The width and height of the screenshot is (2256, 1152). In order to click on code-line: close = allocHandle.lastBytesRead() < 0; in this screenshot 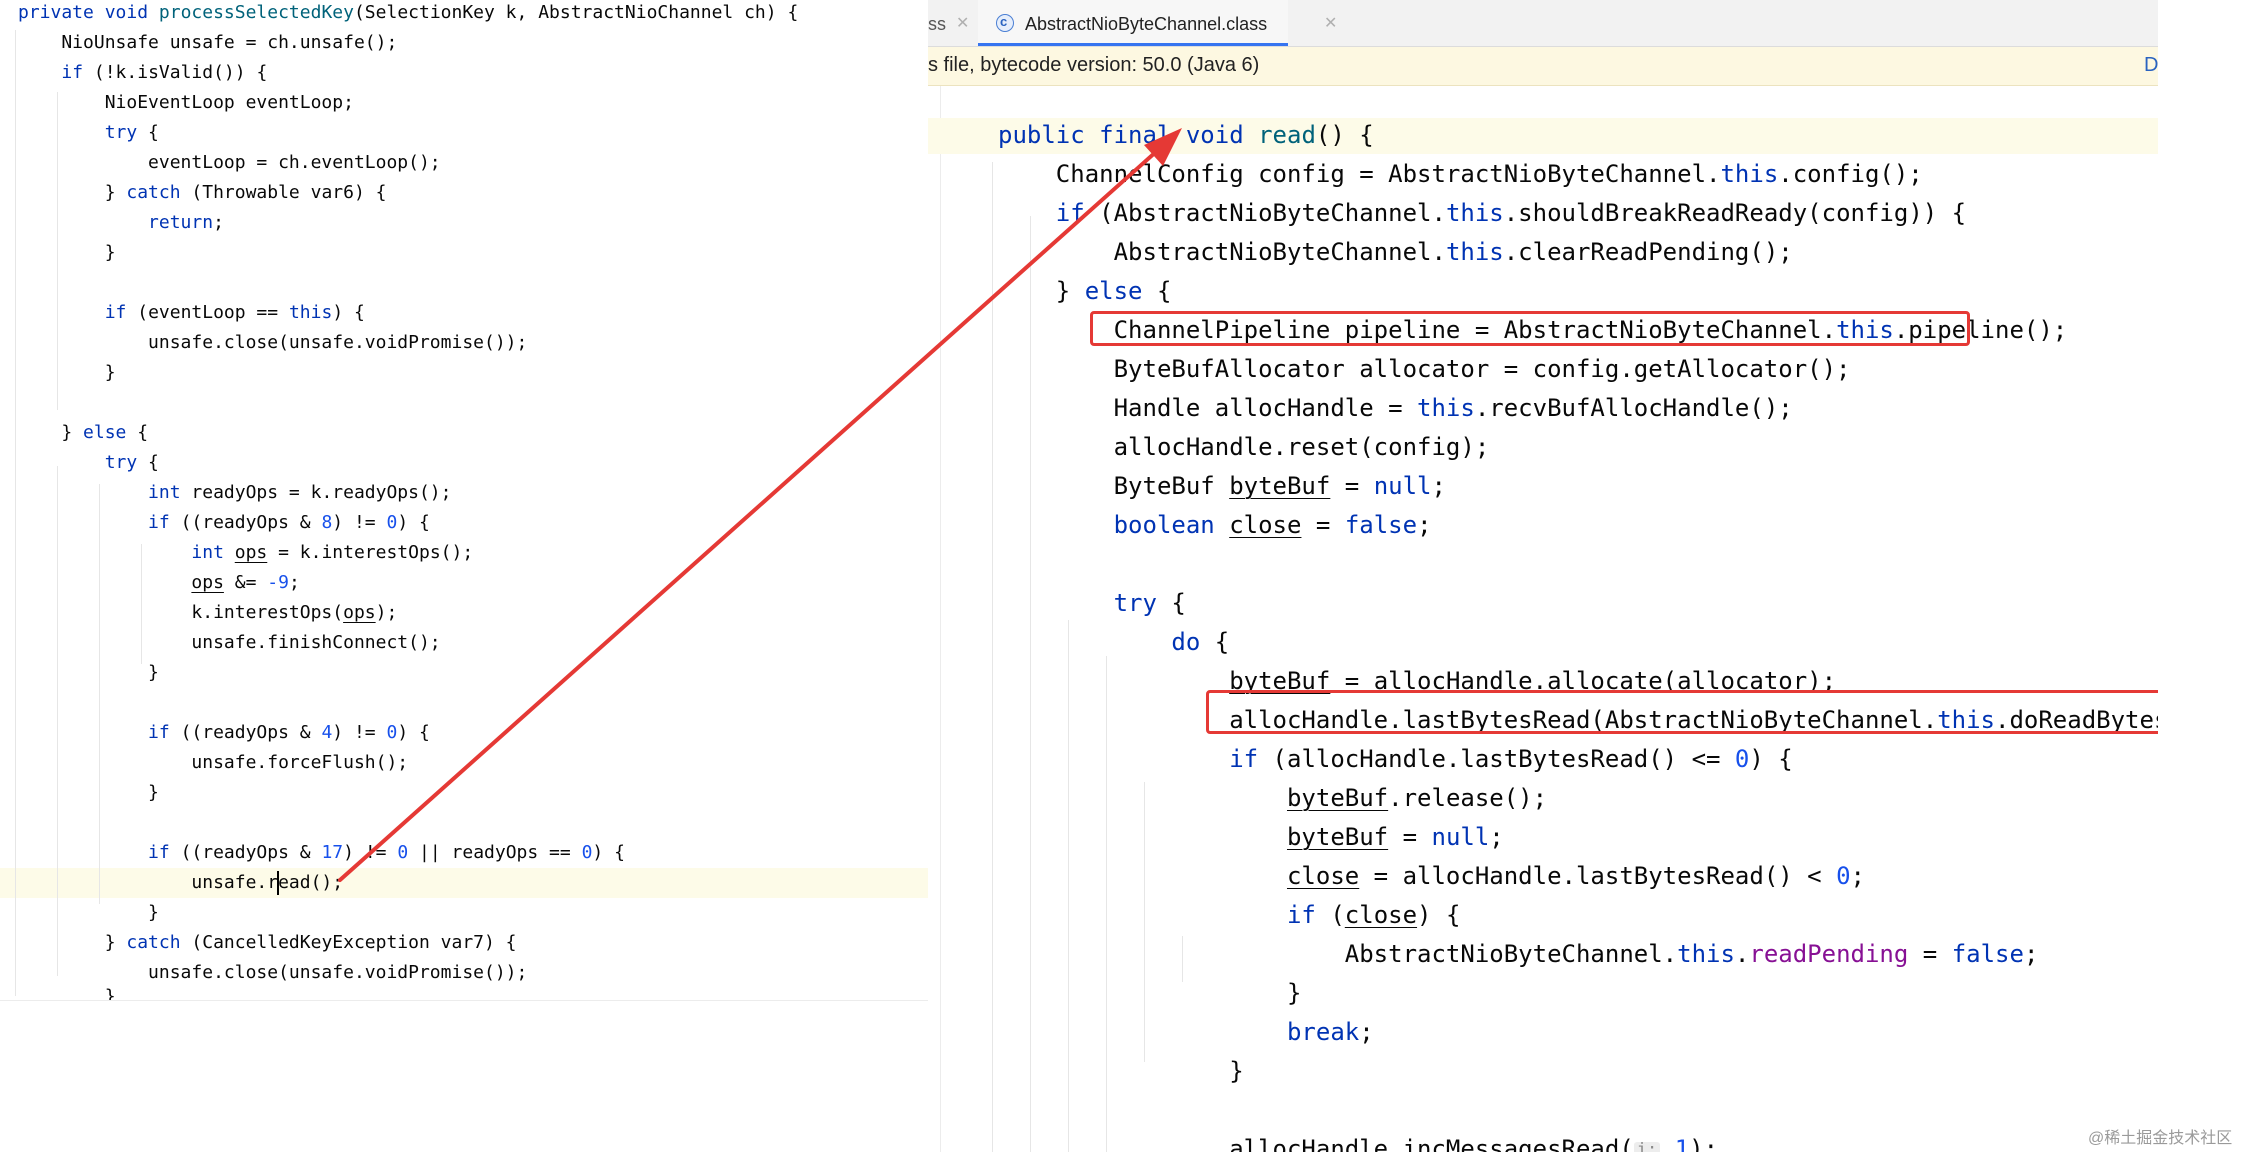, I will do `click(1431, 876)`.